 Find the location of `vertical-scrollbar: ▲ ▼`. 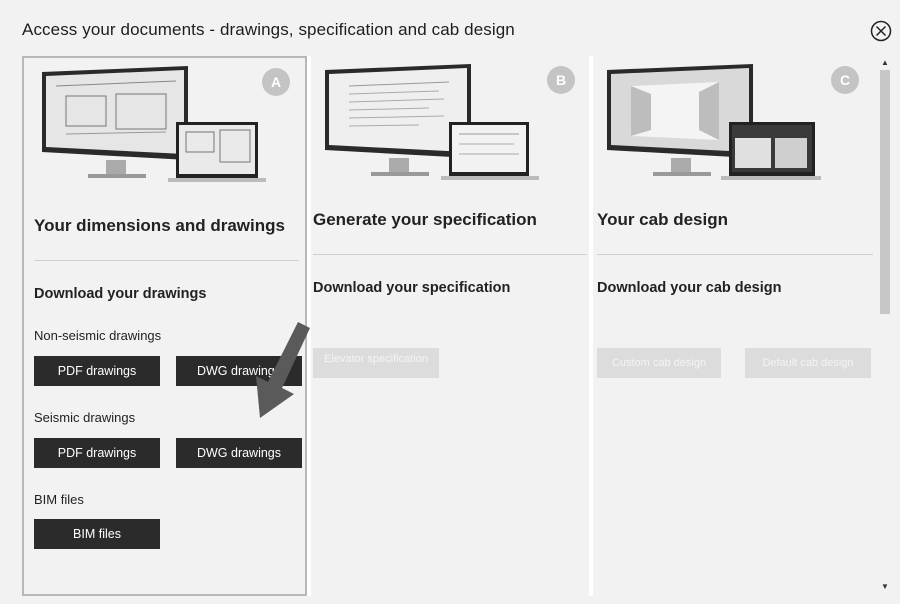

vertical-scrollbar: ▲ ▼ is located at coordinates (885, 326).